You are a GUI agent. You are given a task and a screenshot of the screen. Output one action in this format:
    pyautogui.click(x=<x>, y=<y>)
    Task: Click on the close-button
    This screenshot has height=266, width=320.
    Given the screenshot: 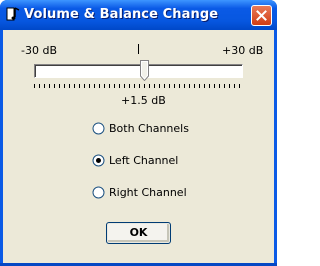 What is the action you would take?
    pyautogui.click(x=261, y=15)
    